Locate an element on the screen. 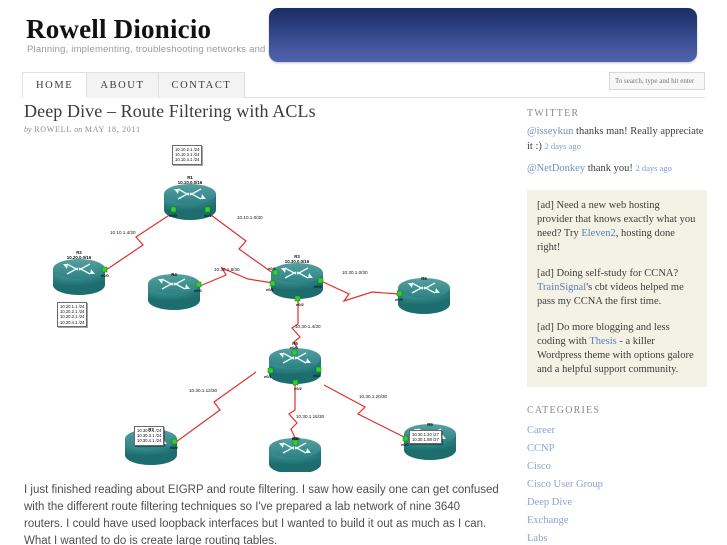 The height and width of the screenshot is (545, 727). post-meta: by Rowell on May 18, 2011 is located at coordinates (263, 129).